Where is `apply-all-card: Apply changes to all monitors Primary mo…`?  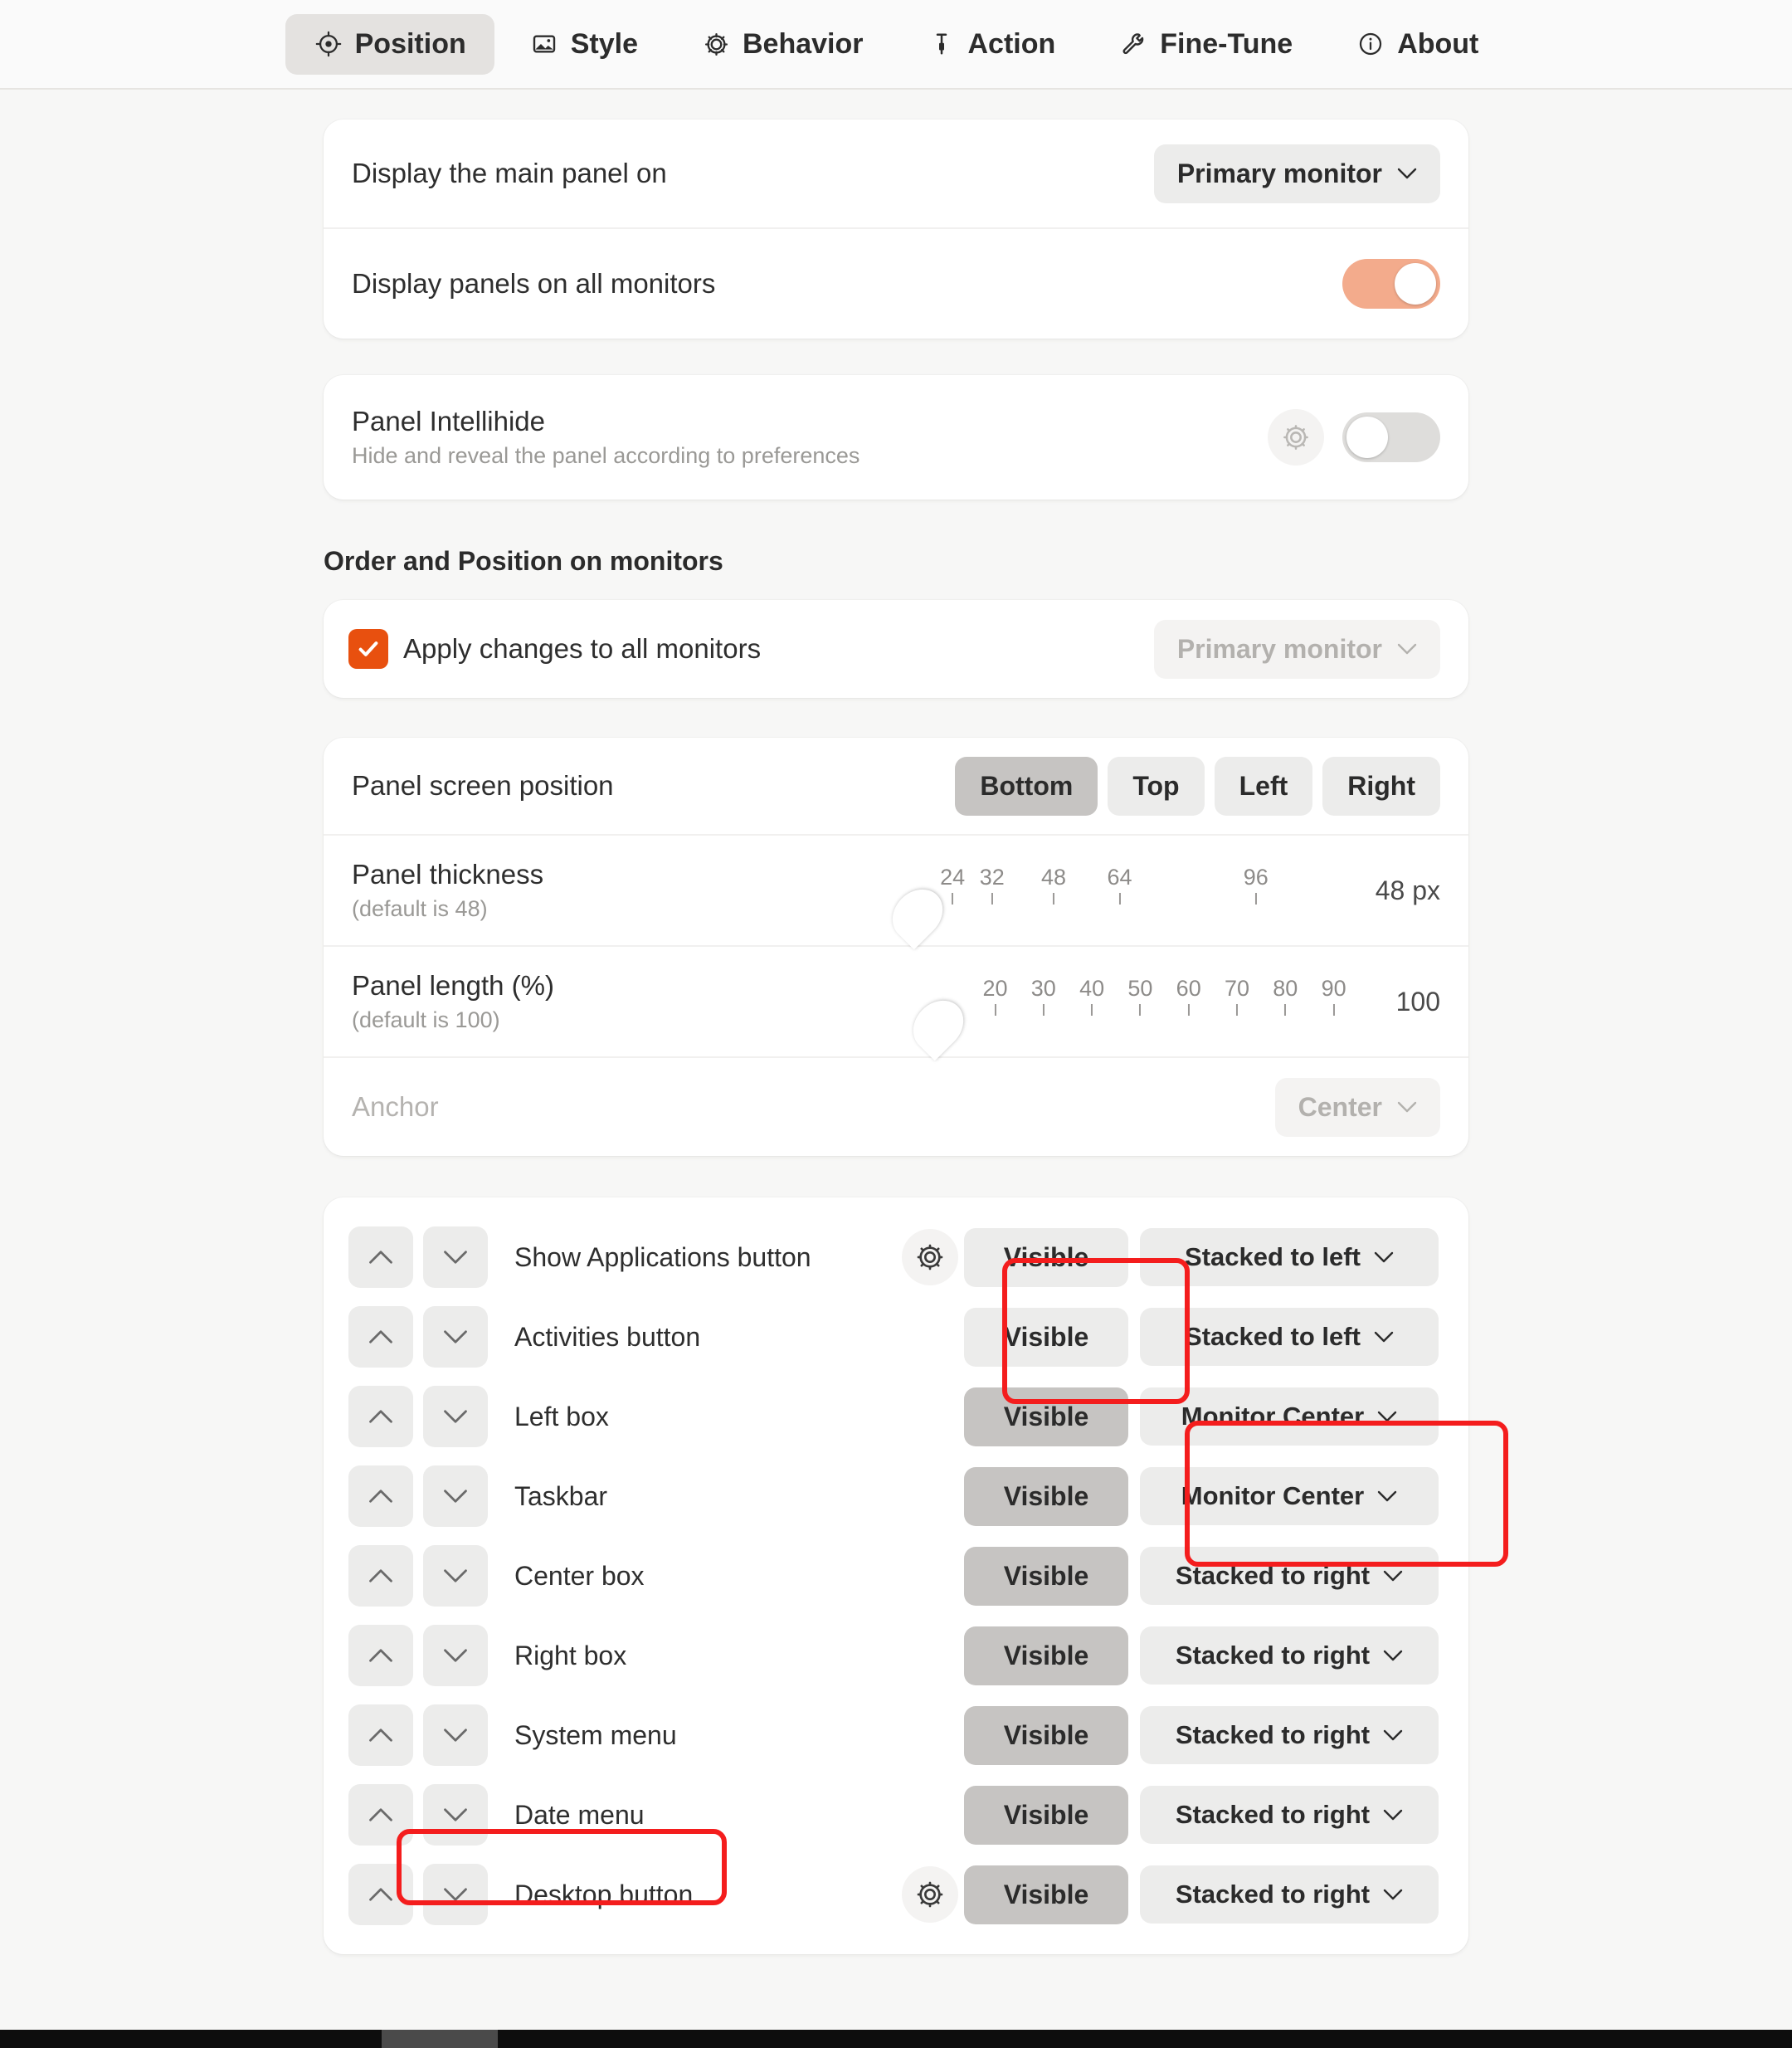
apply-all-card: Apply changes to all monitors Primary mo… is located at coordinates (896, 649).